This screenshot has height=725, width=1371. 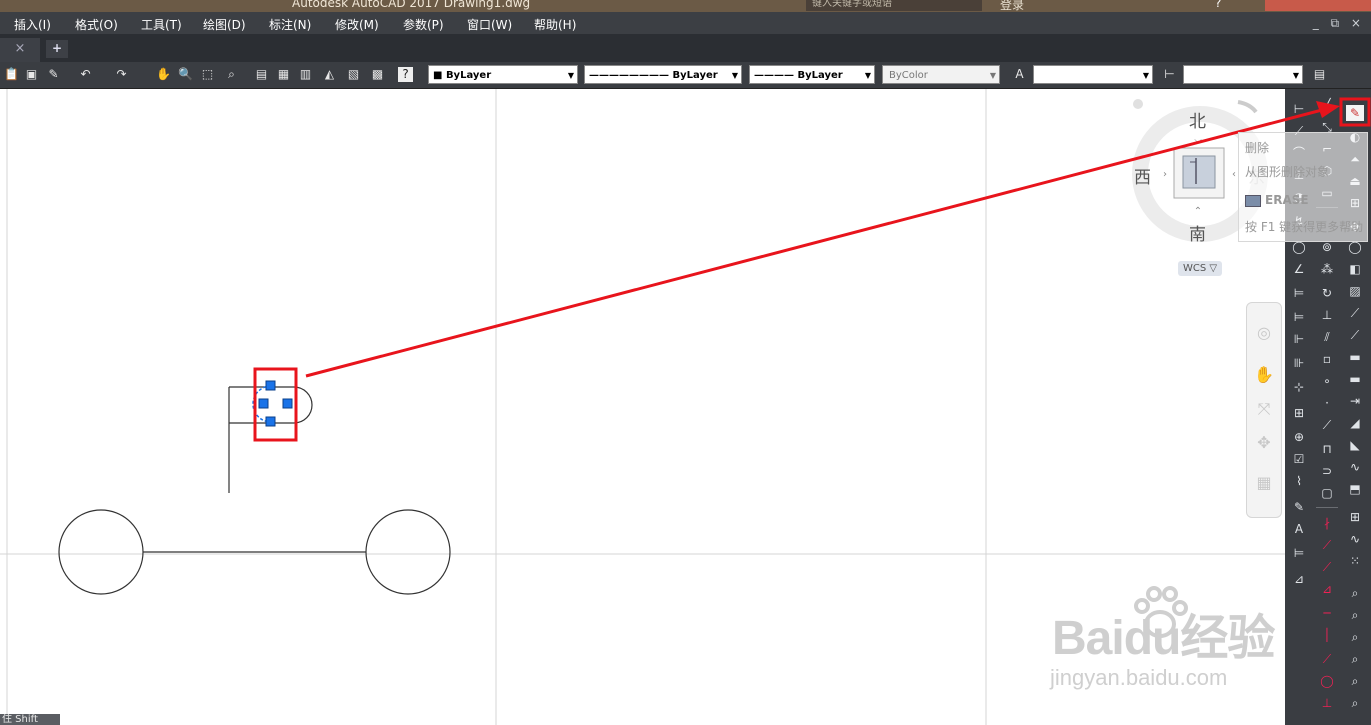 What do you see at coordinates (1355, 112) in the screenshot?
I see `highlight-box-erase` at bounding box center [1355, 112].